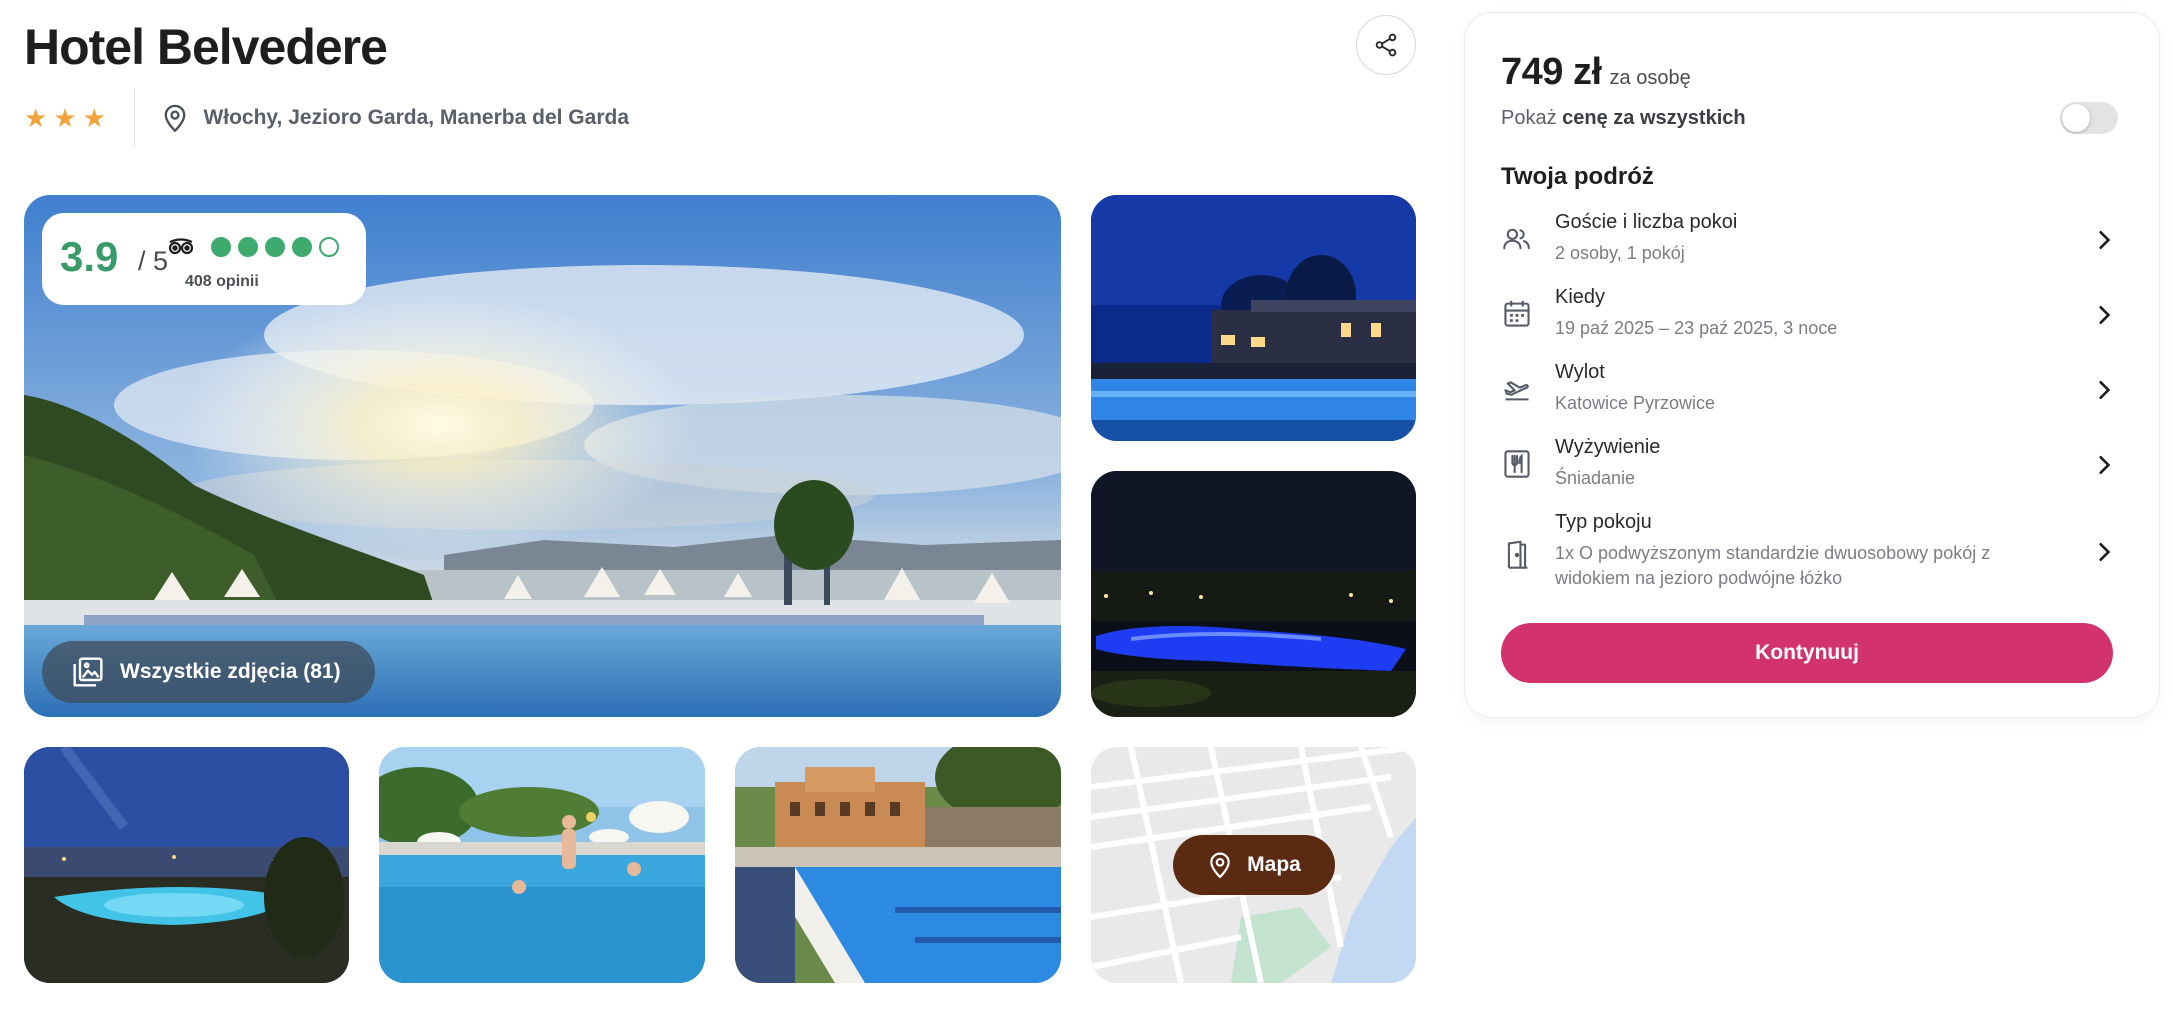 The height and width of the screenshot is (1032, 2172). I want to click on rating-dot-empty, so click(329, 247).